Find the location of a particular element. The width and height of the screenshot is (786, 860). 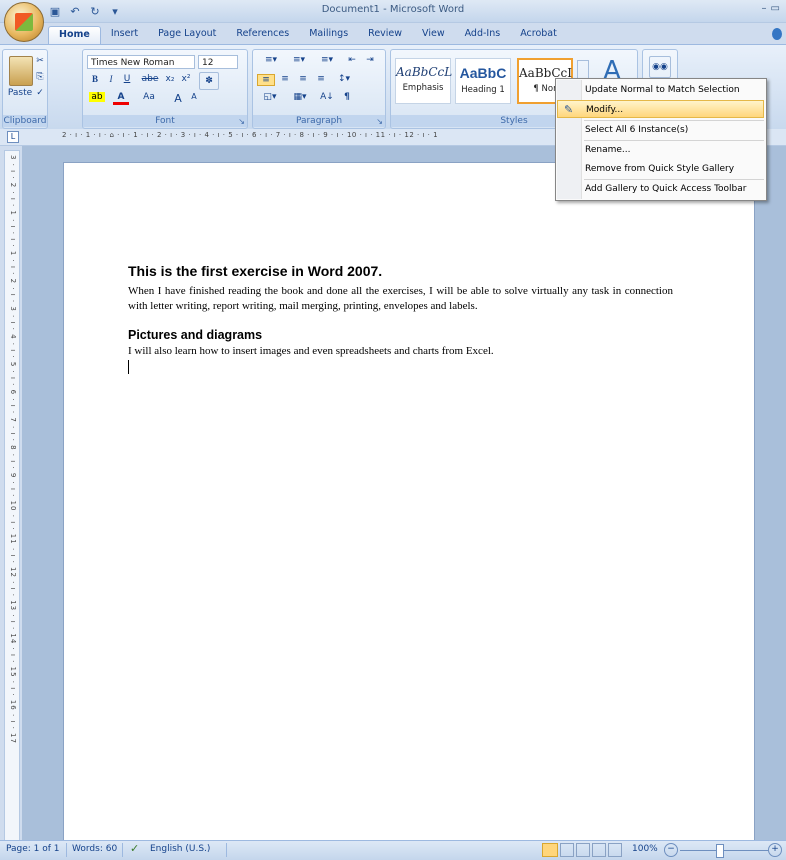

borders-icon: ▦▾ is located at coordinates (300, 97).